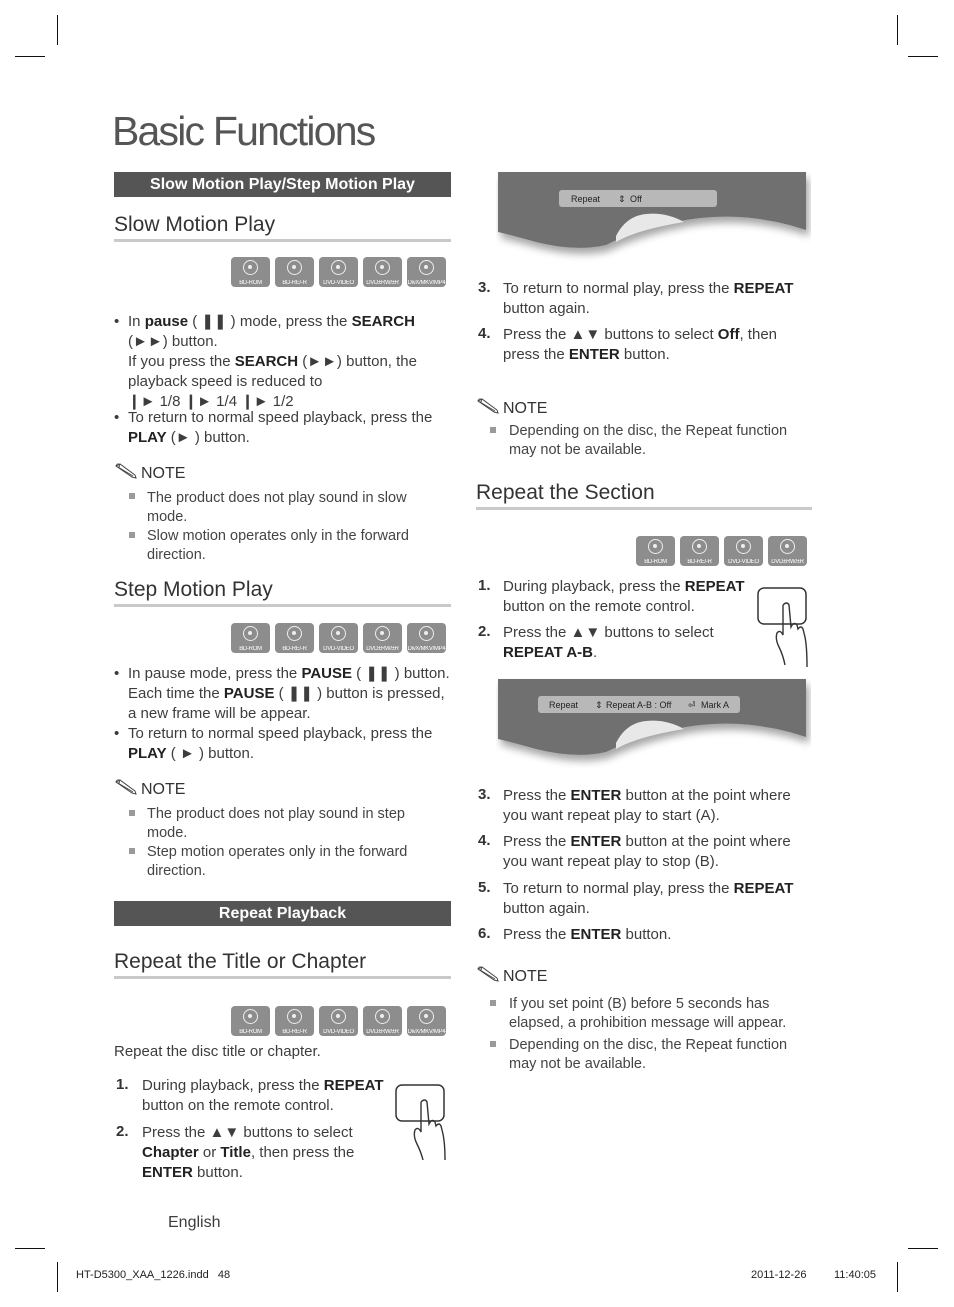  Describe the element at coordinates (484, 887) in the screenshot. I see `step-number: 5.` at that location.